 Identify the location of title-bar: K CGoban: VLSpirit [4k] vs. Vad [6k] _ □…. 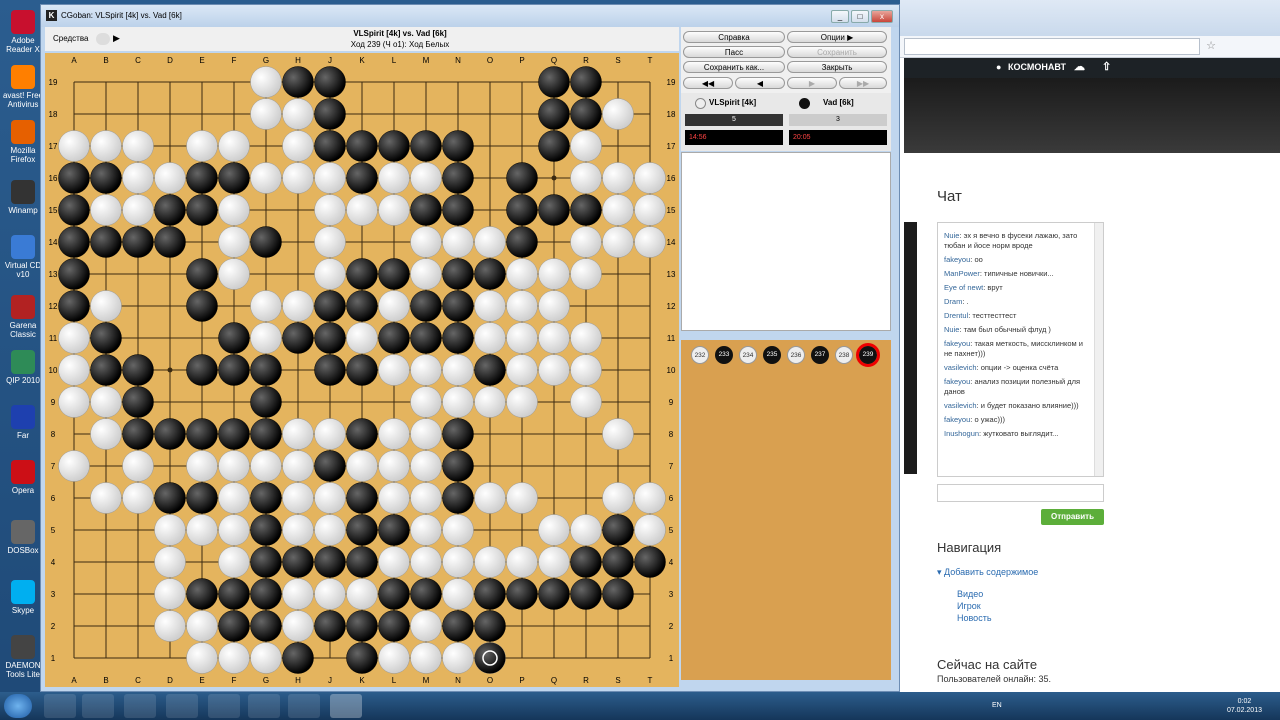
(470, 16).